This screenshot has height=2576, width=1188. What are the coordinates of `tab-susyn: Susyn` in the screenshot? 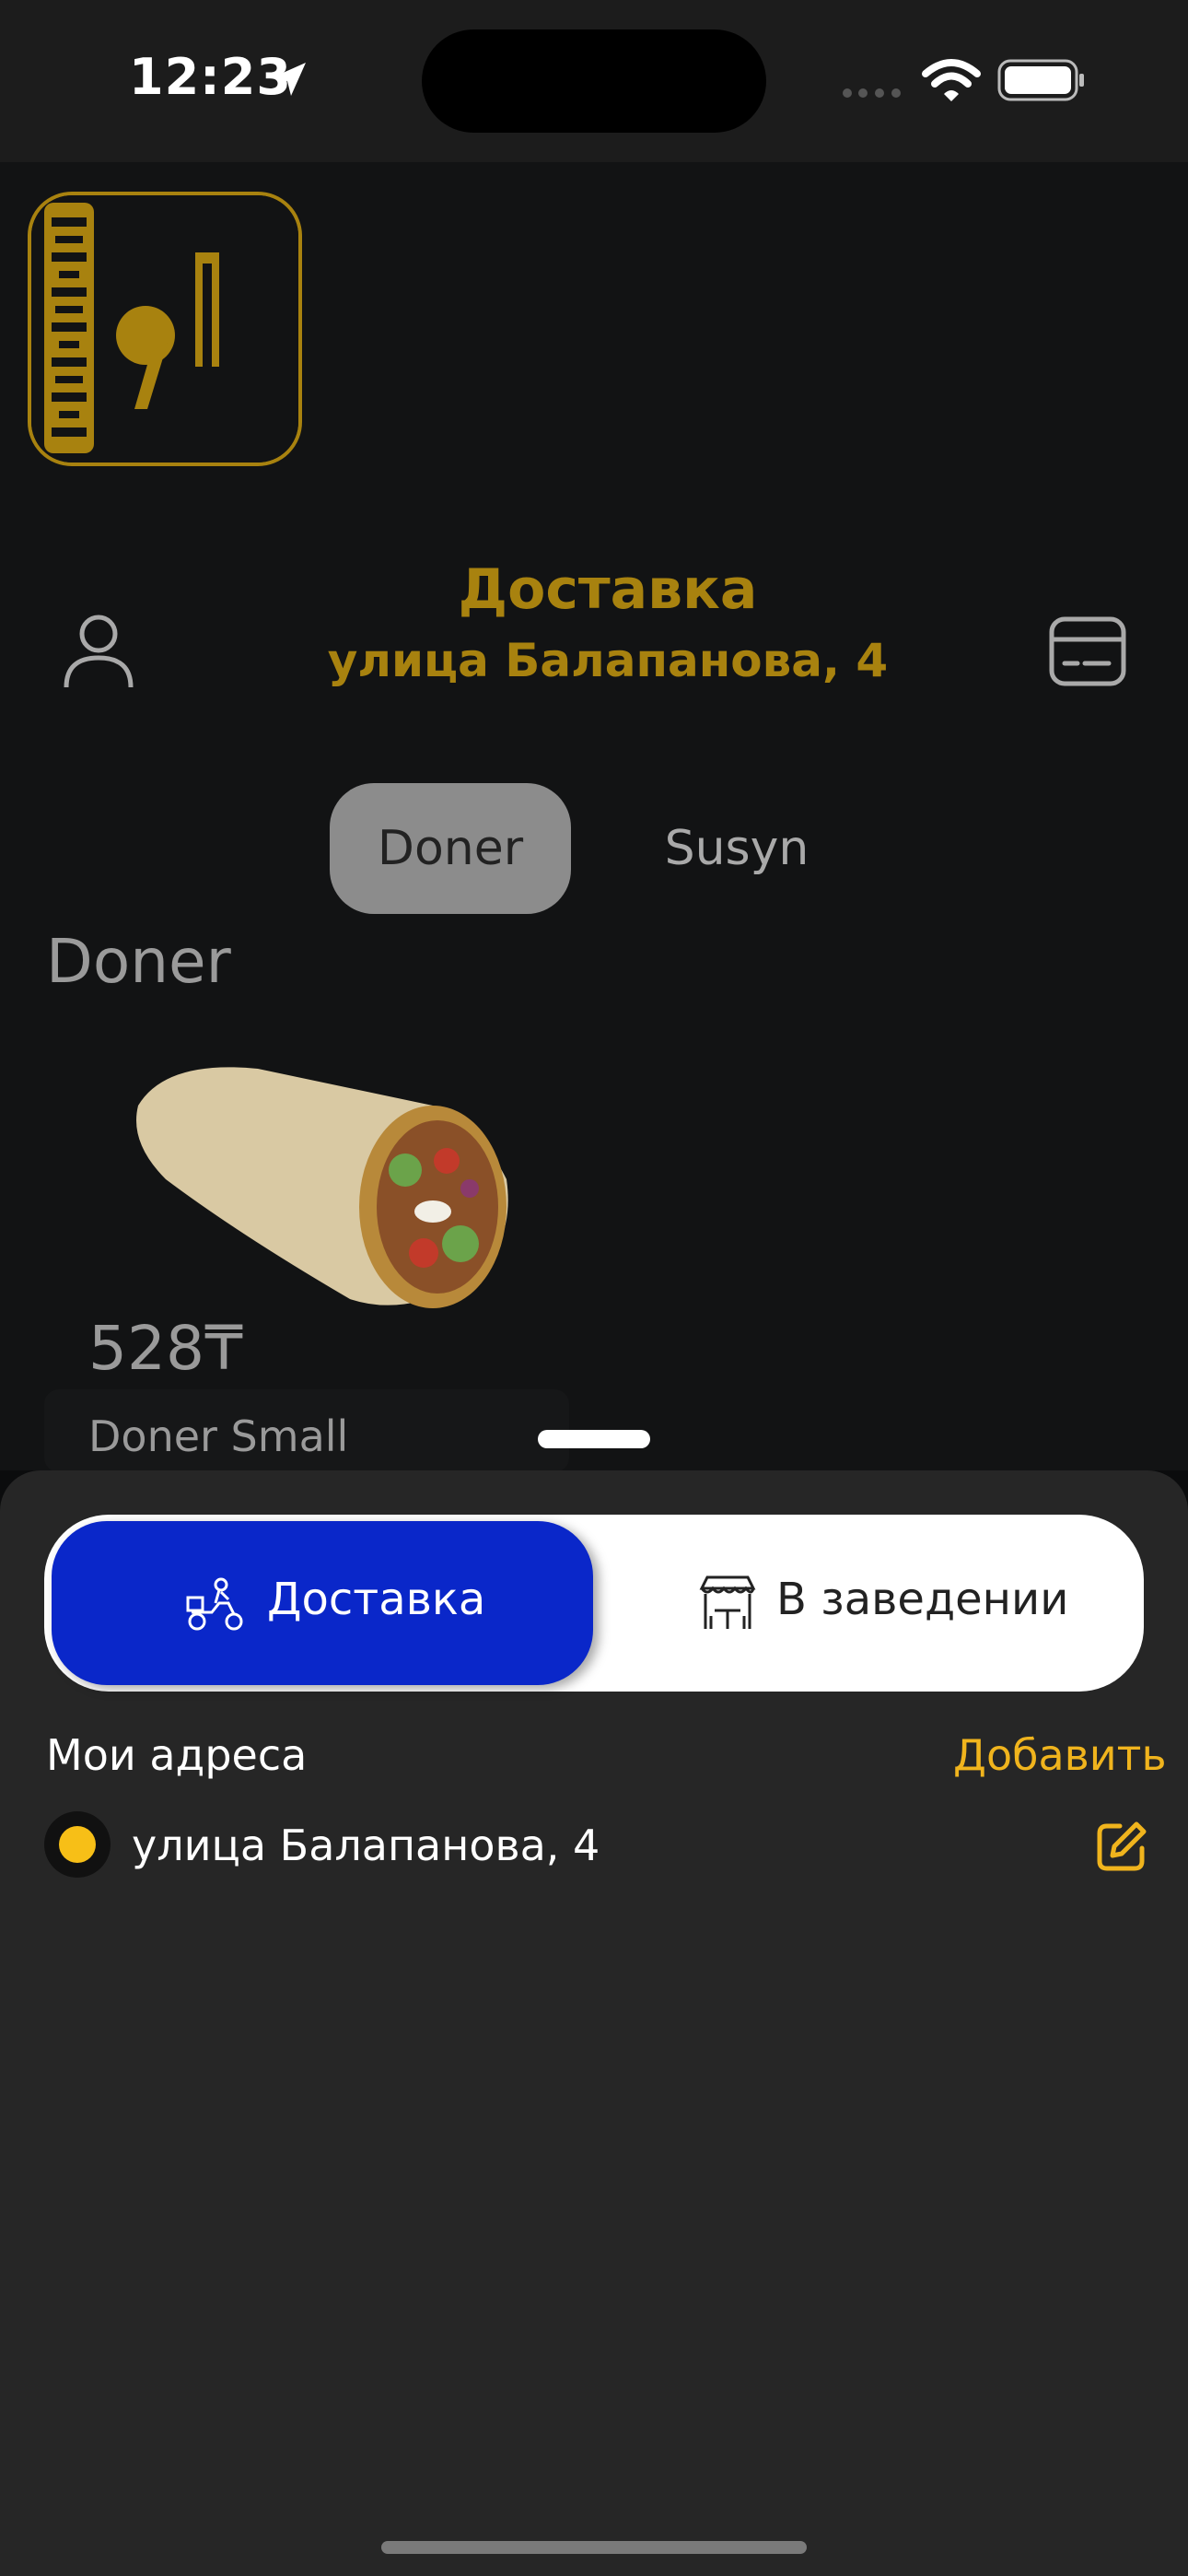 It's located at (736, 848).